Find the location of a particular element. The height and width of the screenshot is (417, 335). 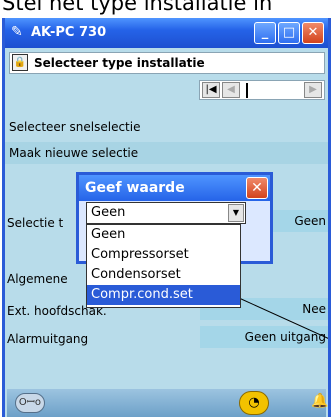

bottom-toolbar: Oꟷo ◔ 🔔 is located at coordinates (167, 403).